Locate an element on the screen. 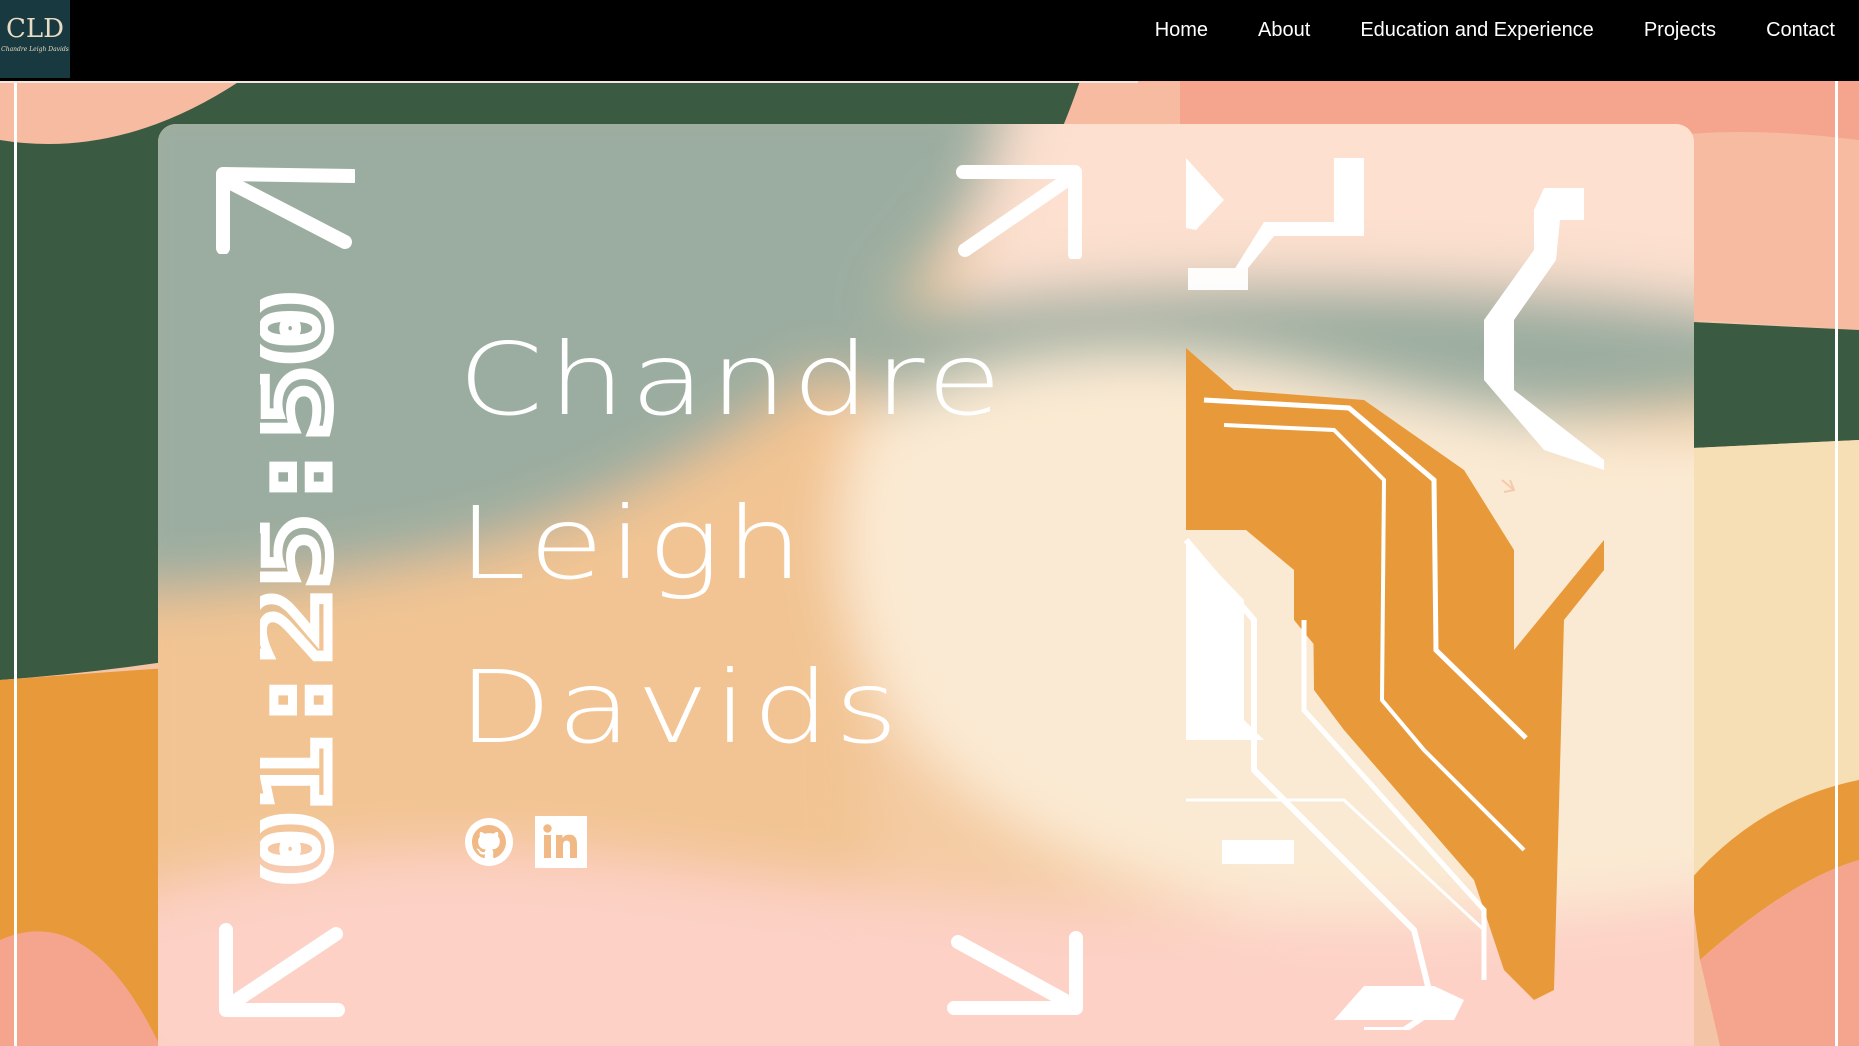 The width and height of the screenshot is (1859, 1046). social-links is located at coordinates (525, 842).